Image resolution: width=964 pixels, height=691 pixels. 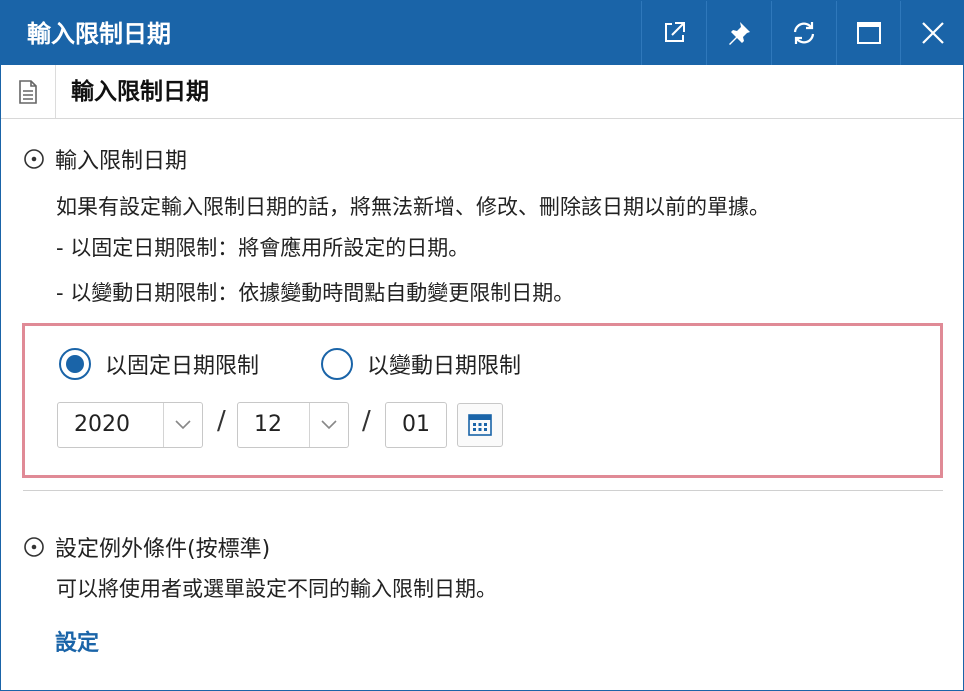 What do you see at coordinates (413, 207) in the screenshot?
I see `section-description: 如果有設定輸入限制日期的話，將無法新增、修改、刪除該日期以前的單據。` at bounding box center [413, 207].